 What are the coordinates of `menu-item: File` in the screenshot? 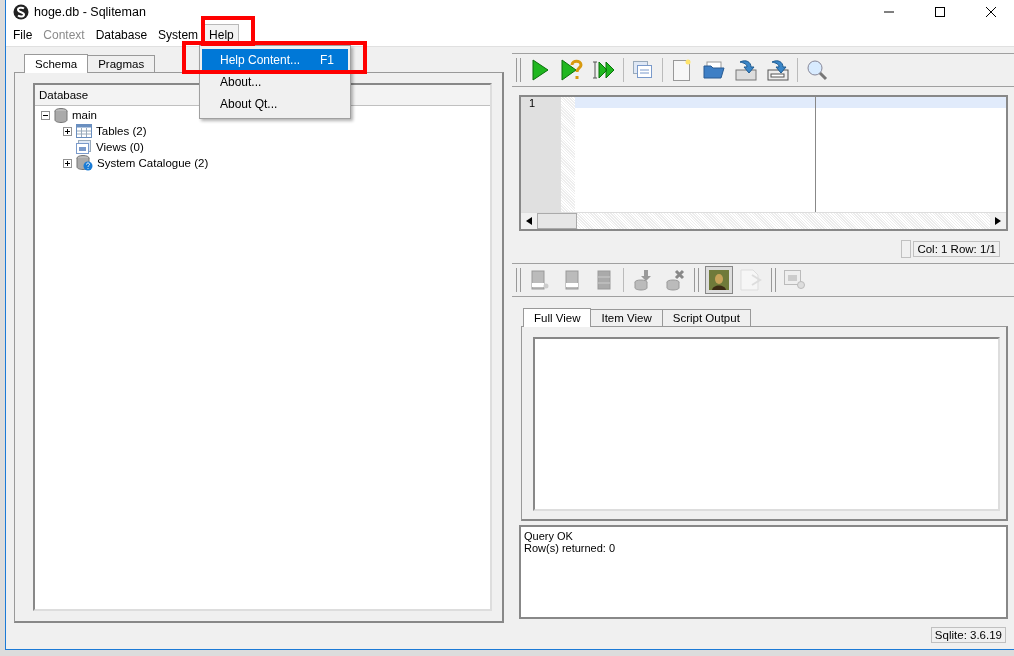 It's located at (23, 35).